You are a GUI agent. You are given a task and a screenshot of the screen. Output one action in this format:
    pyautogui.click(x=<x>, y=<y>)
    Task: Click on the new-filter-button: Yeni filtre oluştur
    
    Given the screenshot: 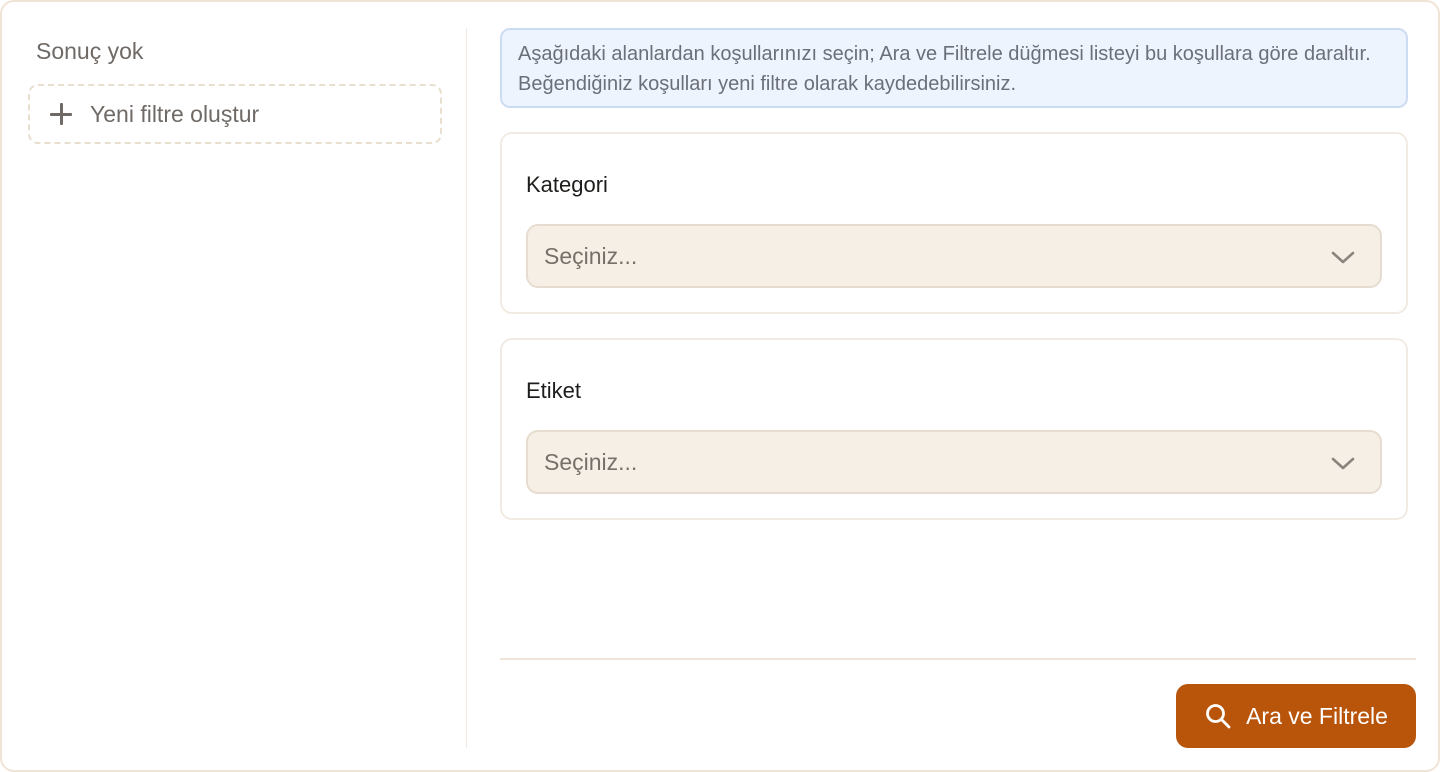 What is the action you would take?
    pyautogui.click(x=235, y=114)
    